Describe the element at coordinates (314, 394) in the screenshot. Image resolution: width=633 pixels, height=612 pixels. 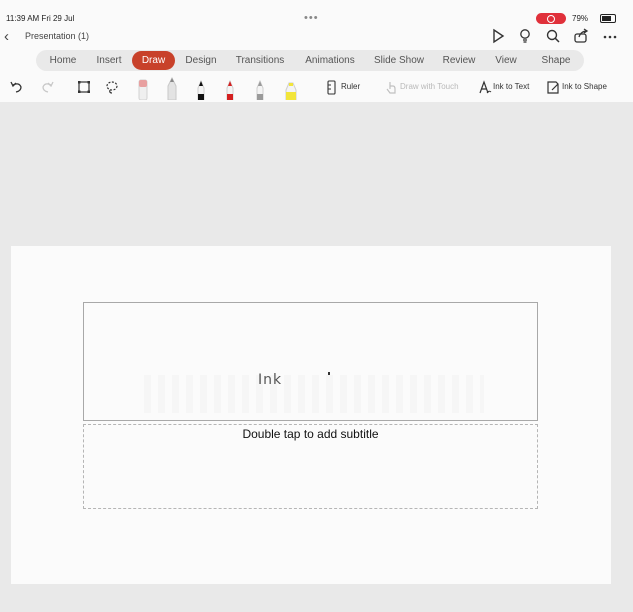
I see `faded-ink-strokes` at that location.